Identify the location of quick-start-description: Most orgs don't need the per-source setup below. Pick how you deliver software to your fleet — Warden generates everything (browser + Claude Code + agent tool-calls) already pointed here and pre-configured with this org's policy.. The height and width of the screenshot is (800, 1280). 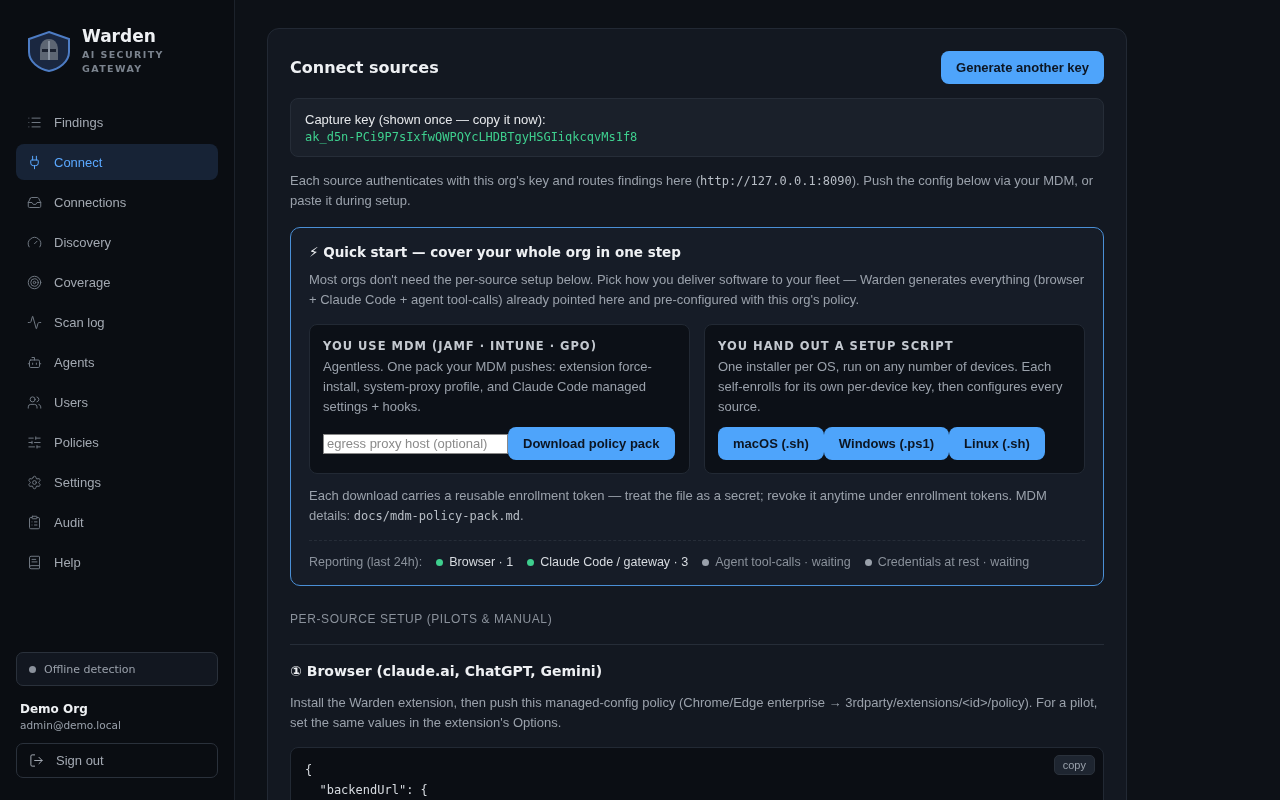
(697, 290).